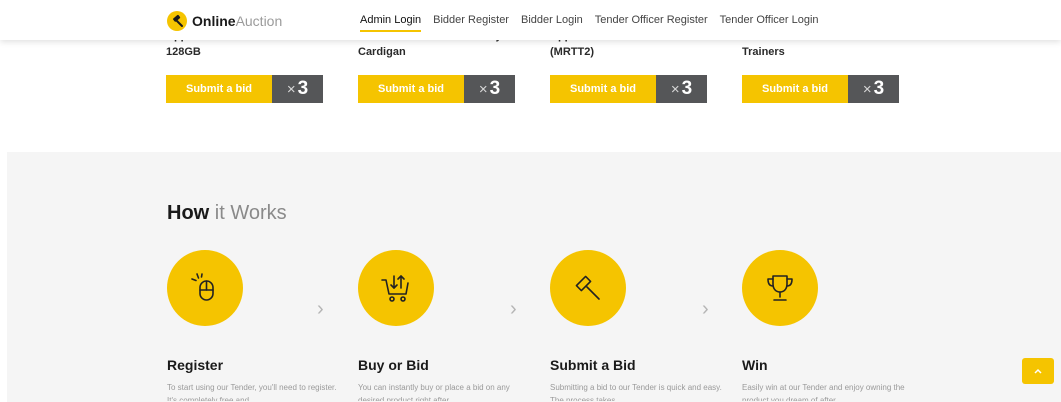 This screenshot has height=402, width=1061. What do you see at coordinates (552, 23) in the screenshot?
I see `nav-bidder-login: Bidder Login` at bounding box center [552, 23].